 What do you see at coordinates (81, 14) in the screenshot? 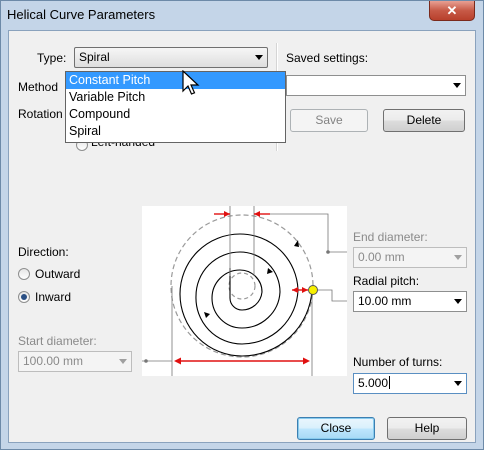
I see `window-title: Helical Curve Parameters` at bounding box center [81, 14].